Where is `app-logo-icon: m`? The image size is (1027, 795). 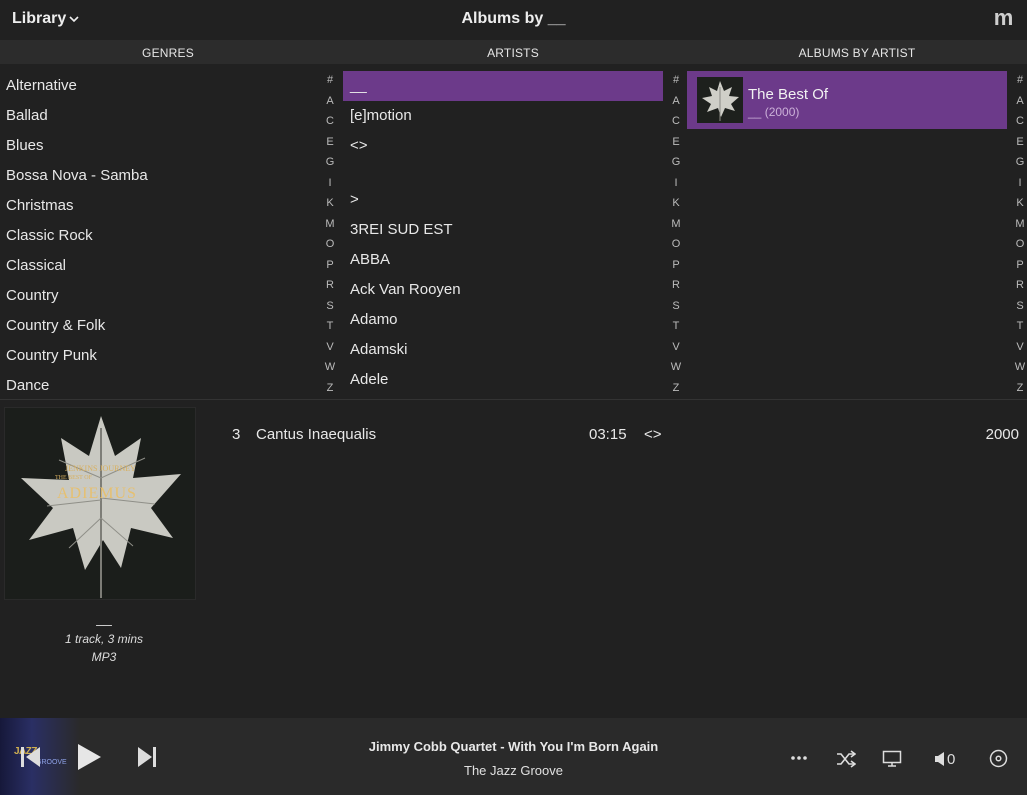
app-logo-icon: m is located at coordinates (1003, 18).